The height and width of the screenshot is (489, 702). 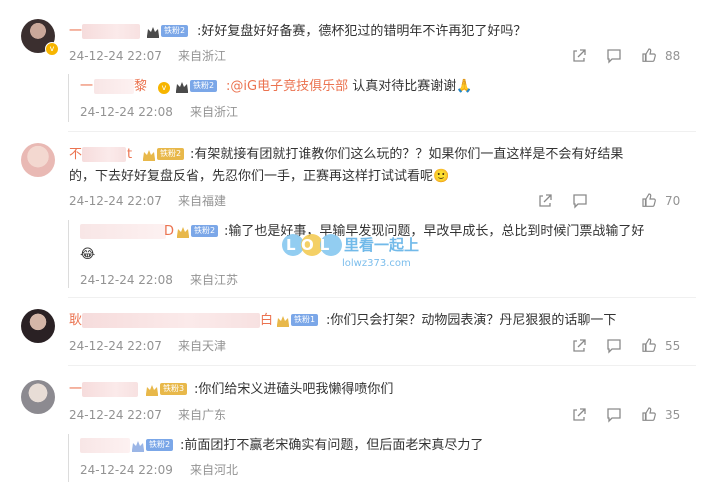 I want to click on reply-location: 来自浙江, so click(x=214, y=112).